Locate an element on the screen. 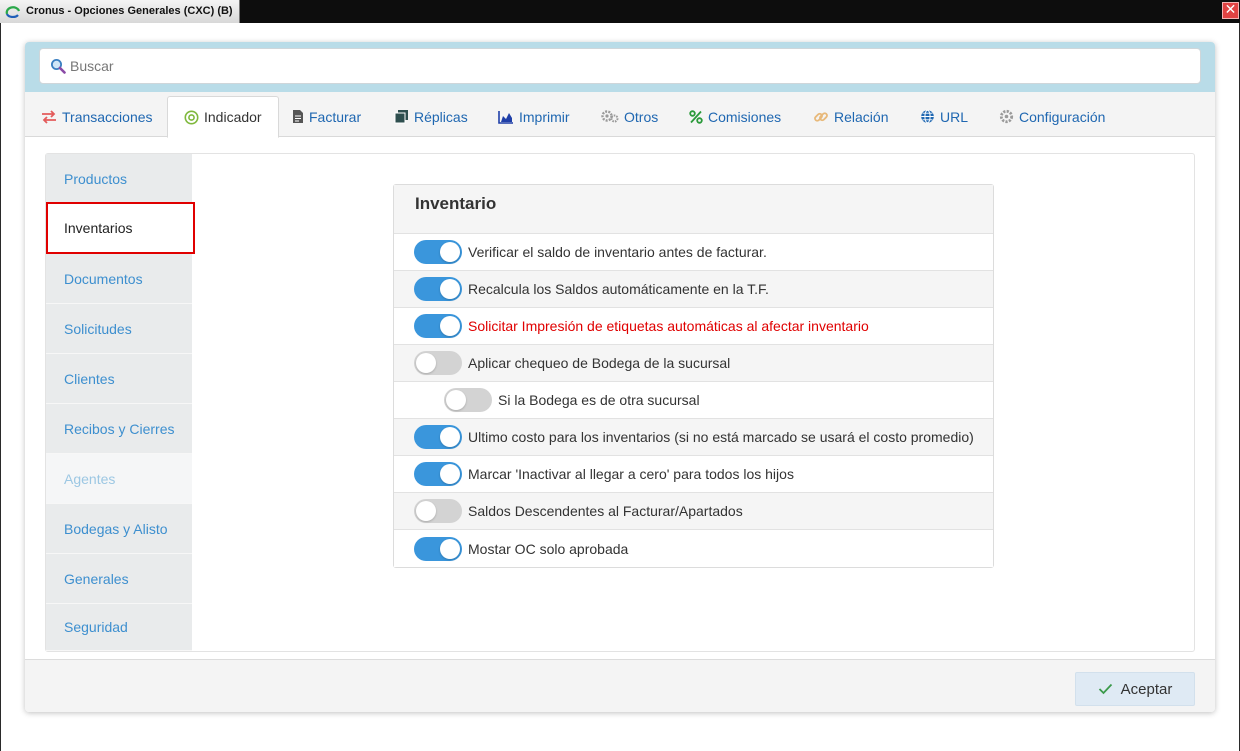 Image resolution: width=1240 pixels, height=751 pixels. tab-label: Imprimir is located at coordinates (544, 116).